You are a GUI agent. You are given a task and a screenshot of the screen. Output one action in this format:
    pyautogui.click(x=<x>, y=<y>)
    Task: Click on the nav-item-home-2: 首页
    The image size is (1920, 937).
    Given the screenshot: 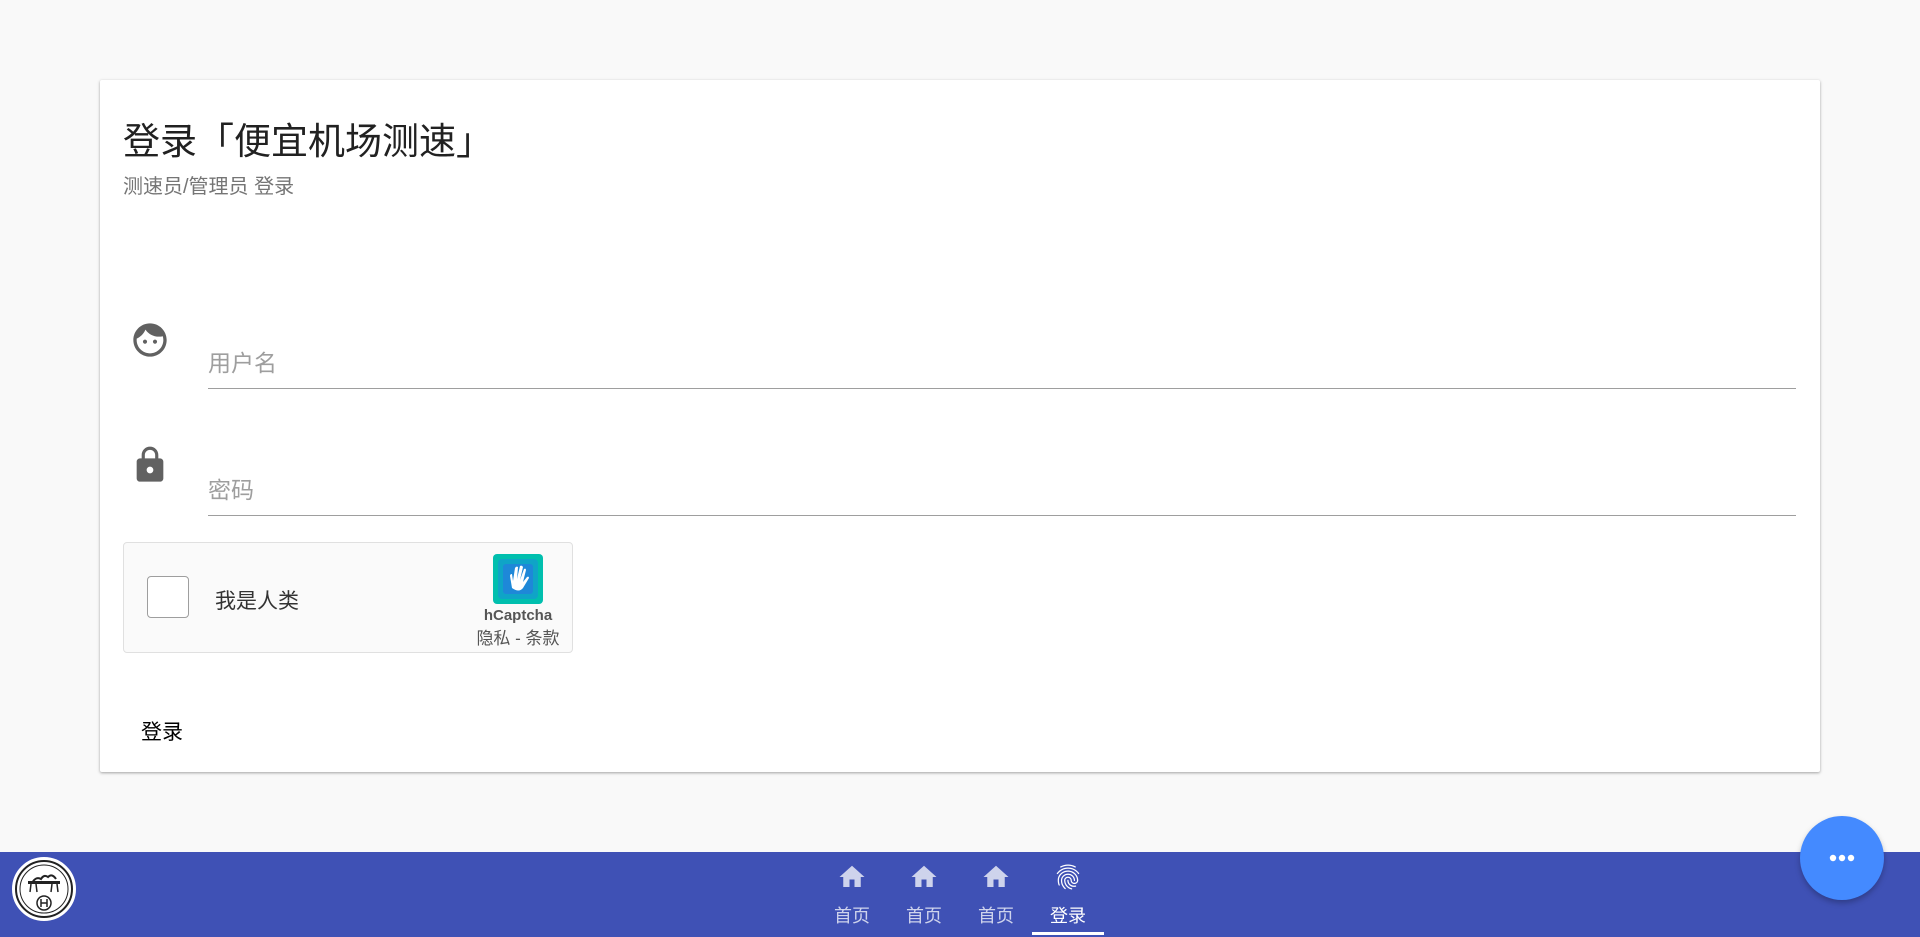 What is the action you would take?
    pyautogui.click(x=924, y=893)
    